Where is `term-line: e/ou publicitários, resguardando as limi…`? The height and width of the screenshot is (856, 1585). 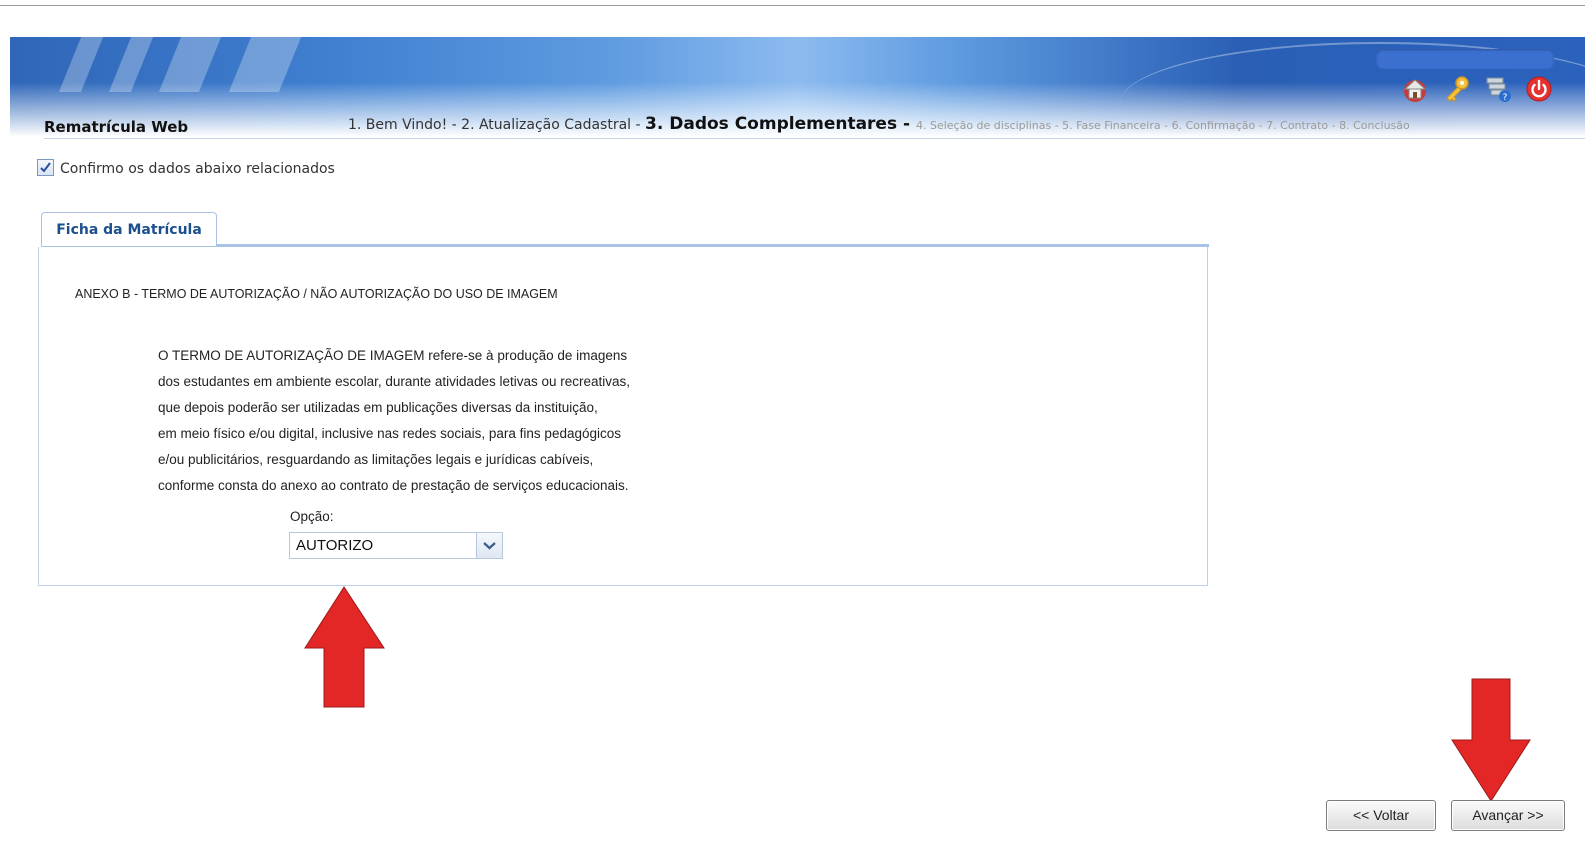
term-line: e/ou publicitários, resguardando as limi… is located at coordinates (376, 459).